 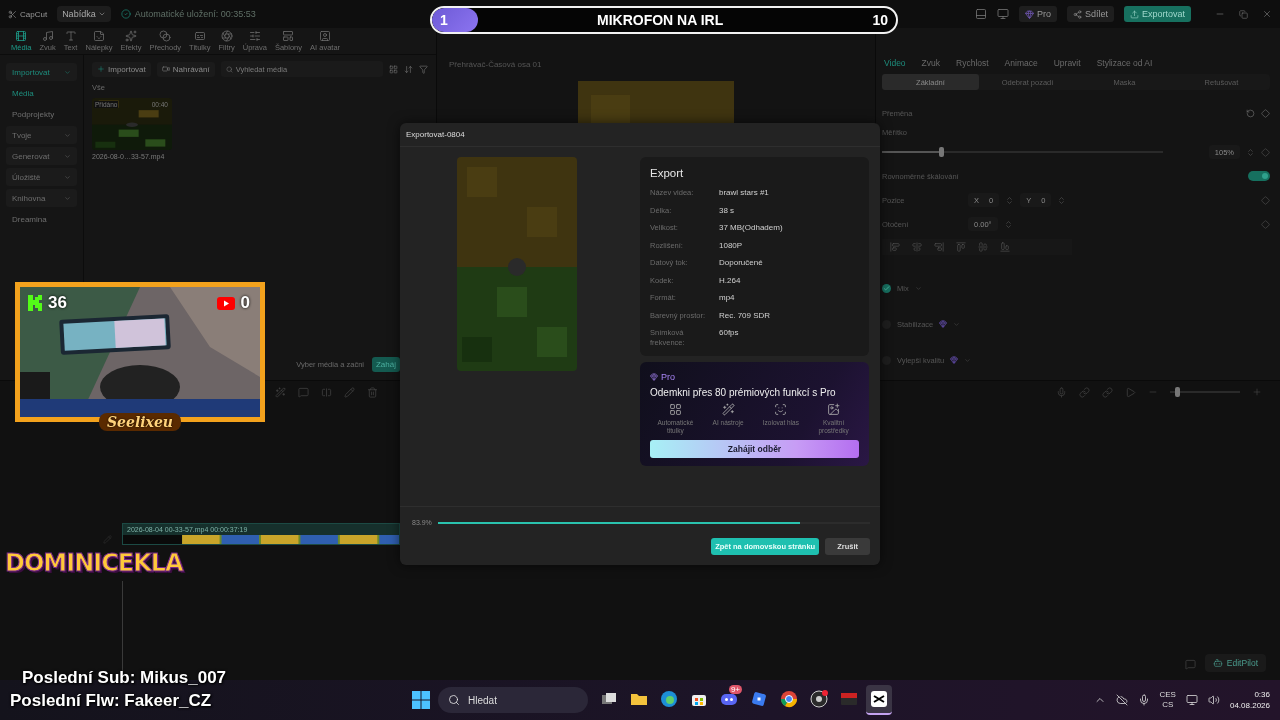 I want to click on face-scan-icon, so click(x=781, y=409).